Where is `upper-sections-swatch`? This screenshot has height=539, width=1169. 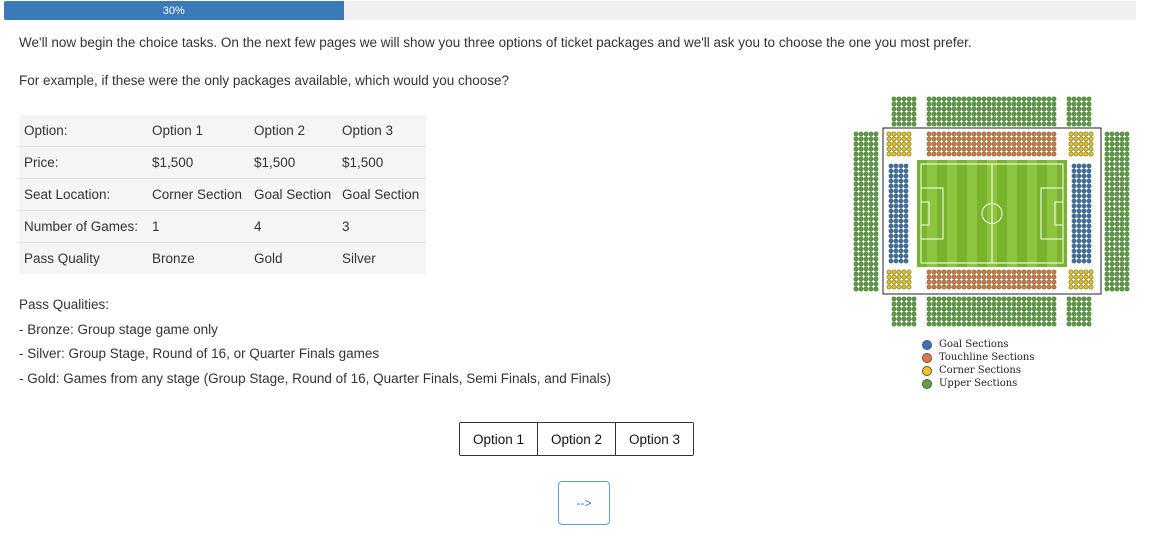 upper-sections-swatch is located at coordinates (927, 383).